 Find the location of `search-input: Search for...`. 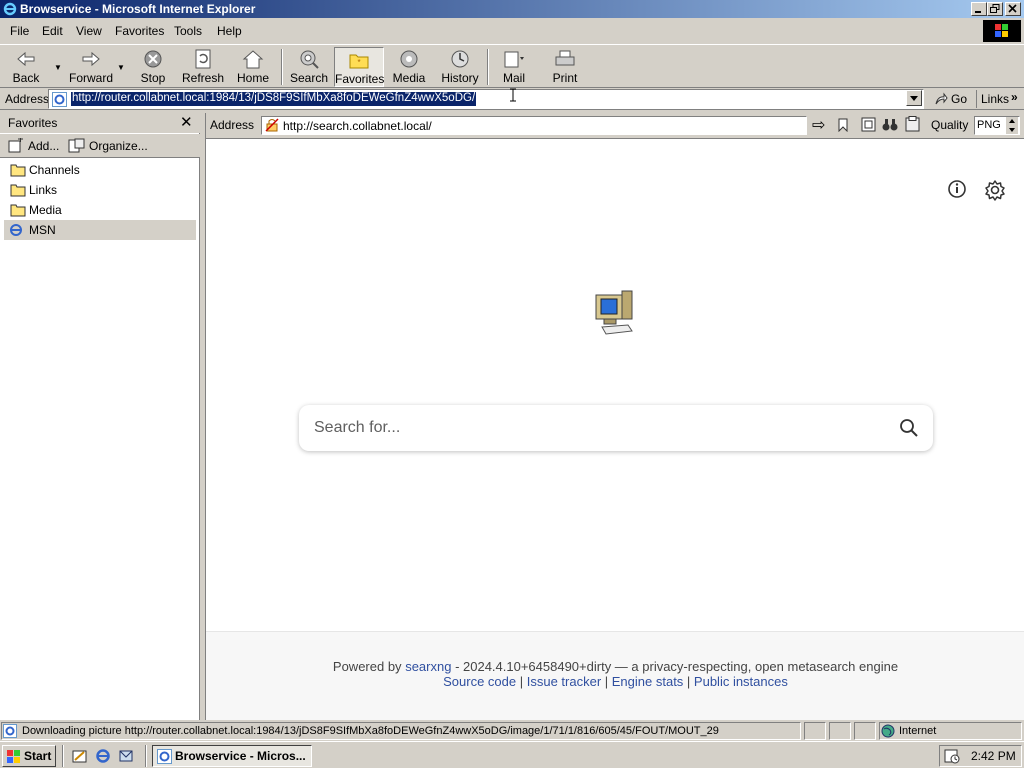

search-input: Search for... is located at coordinates (616, 428).